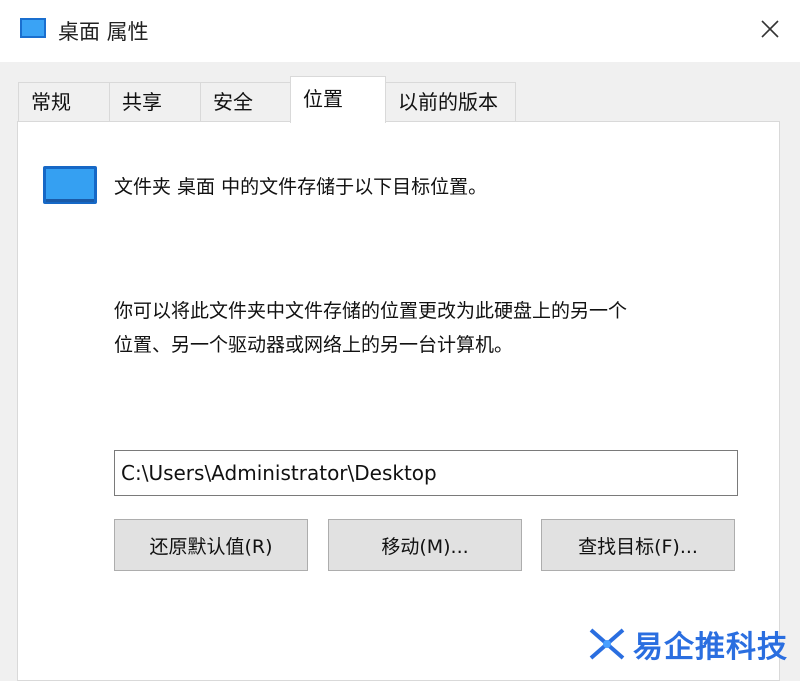 The image size is (800, 681). I want to click on tab-strip: 常规 共享 安全 位置 以前的版本, so click(403, 99).